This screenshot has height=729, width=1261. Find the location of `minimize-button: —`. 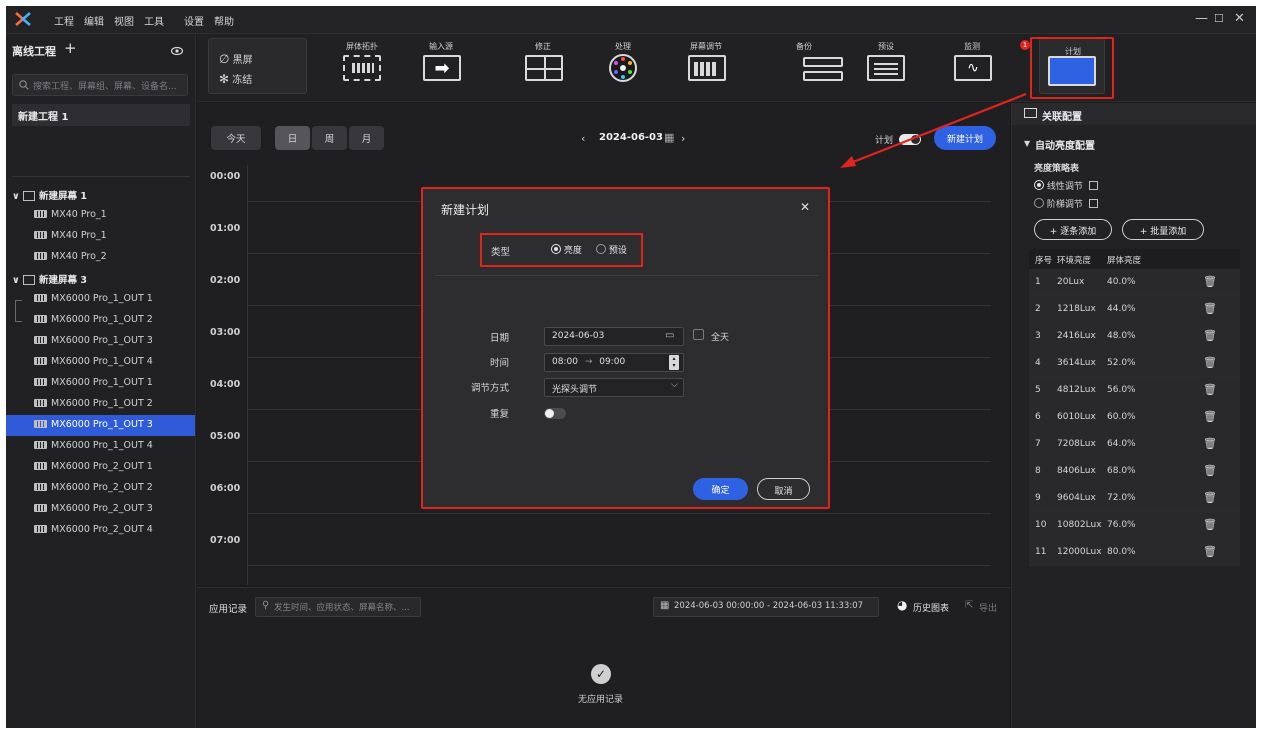

minimize-button: — is located at coordinates (1201, 18).